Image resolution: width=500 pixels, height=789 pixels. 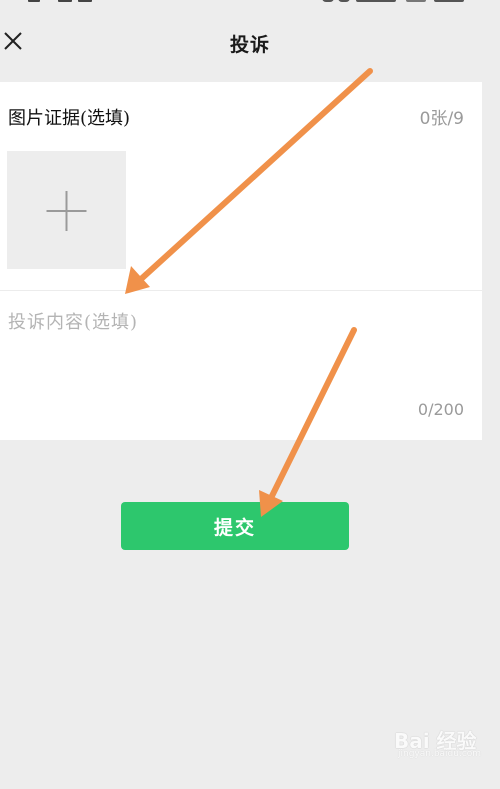 What do you see at coordinates (440, 409) in the screenshot?
I see `char-count: 0/200` at bounding box center [440, 409].